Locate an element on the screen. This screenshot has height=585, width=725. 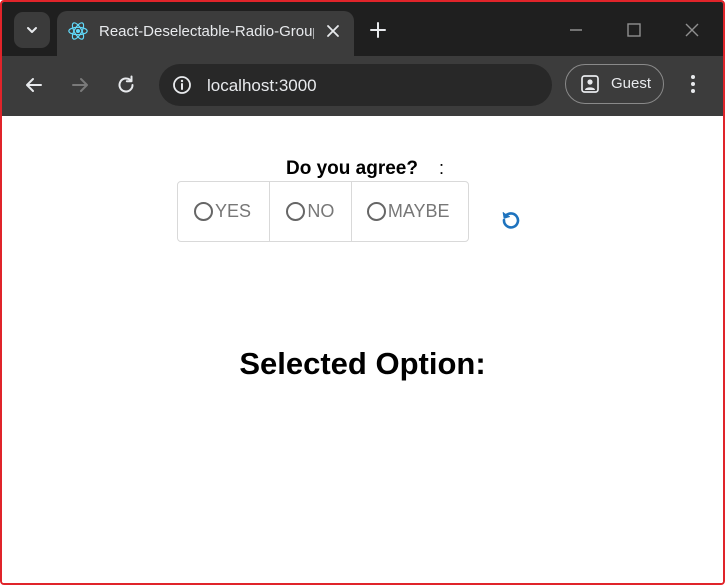
tab-search-button is located at coordinates (32, 30).